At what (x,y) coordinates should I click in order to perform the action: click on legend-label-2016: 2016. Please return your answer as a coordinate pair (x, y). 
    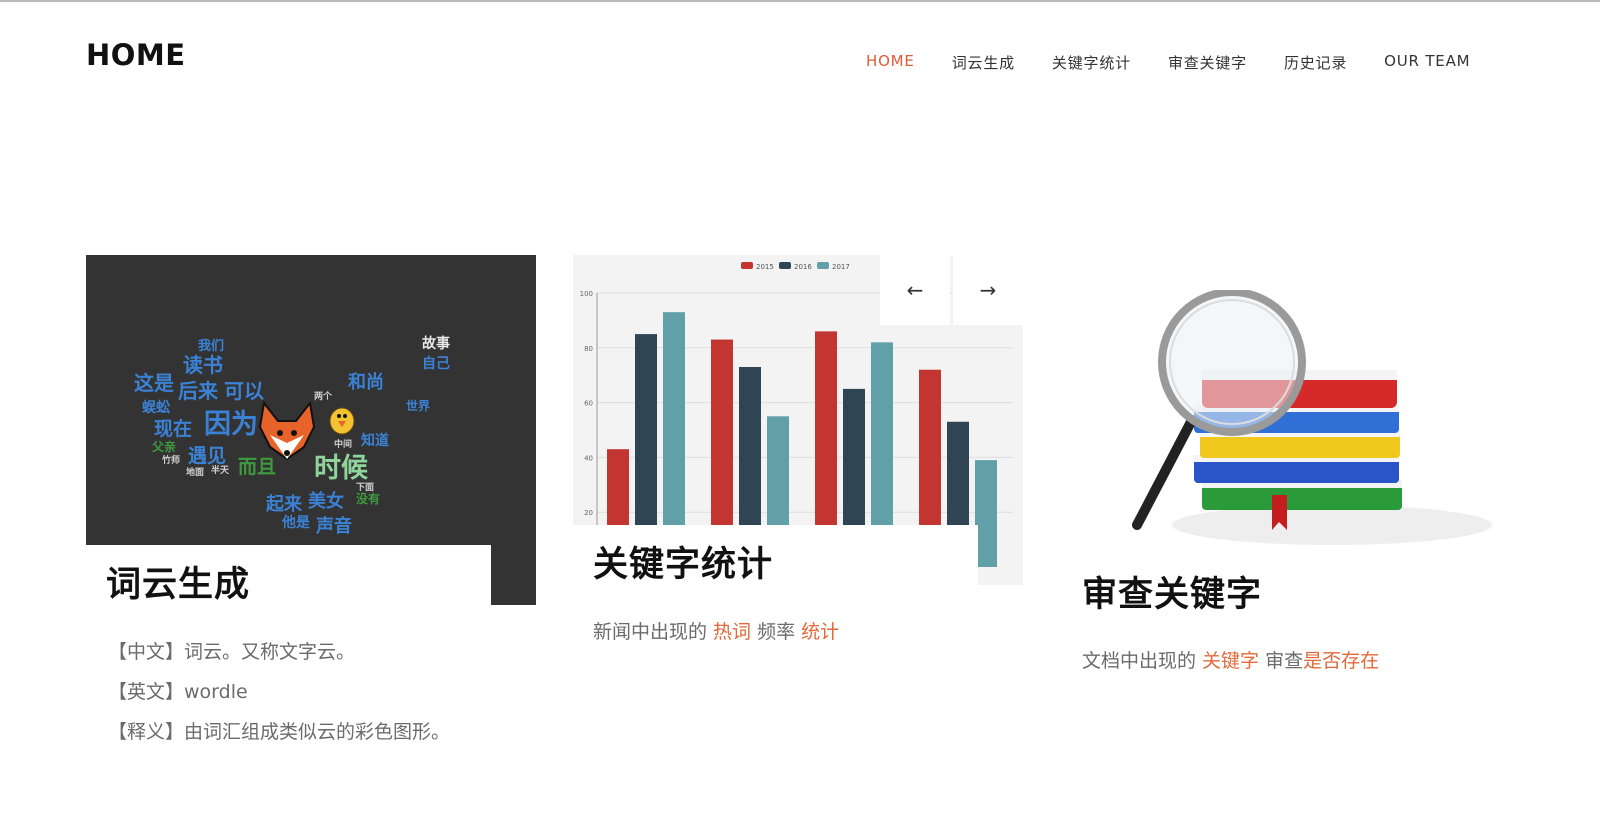
    Looking at the image, I should click on (803, 267).